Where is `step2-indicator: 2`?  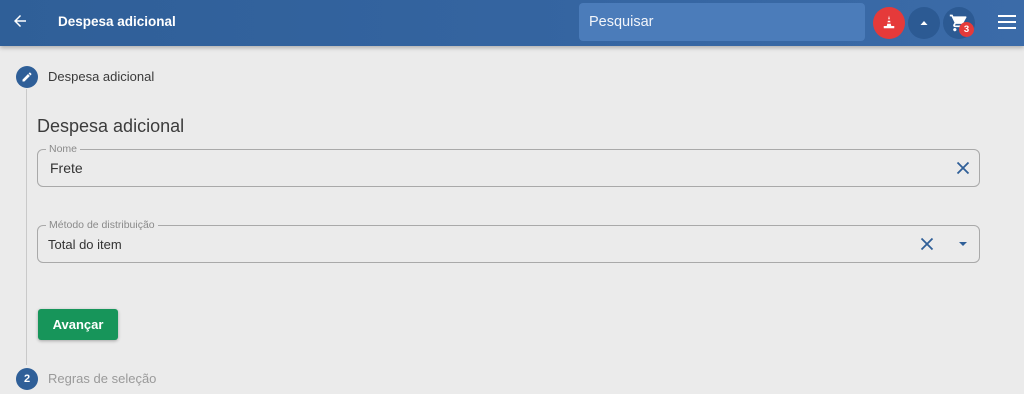 step2-indicator: 2 is located at coordinates (27, 379).